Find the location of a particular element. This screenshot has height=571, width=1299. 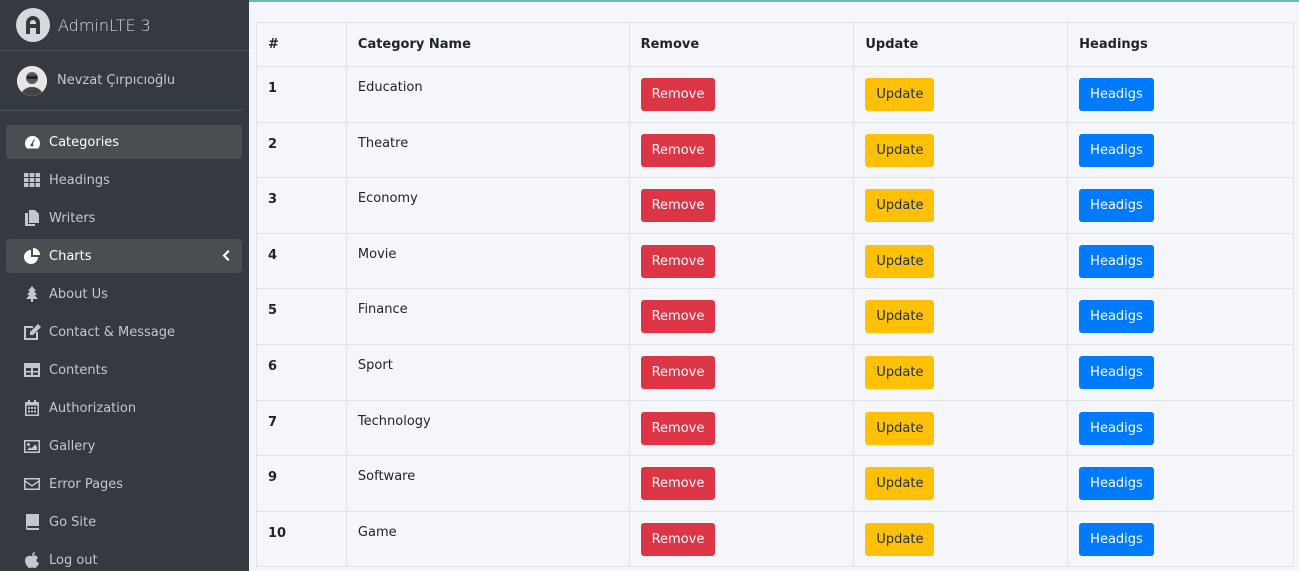

sidebar-item-error-pages: Error Pages is located at coordinates (124, 484).